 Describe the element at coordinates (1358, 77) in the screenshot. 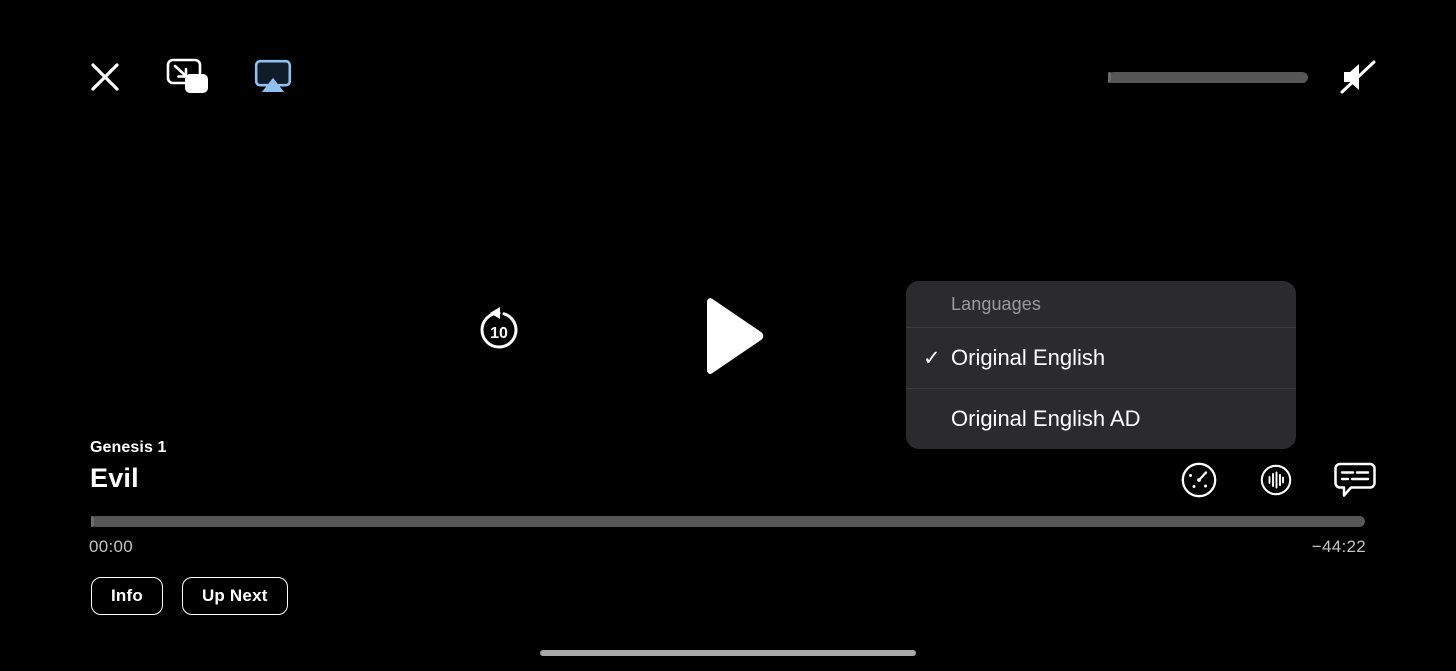

I see `speaker-mute-icon` at that location.